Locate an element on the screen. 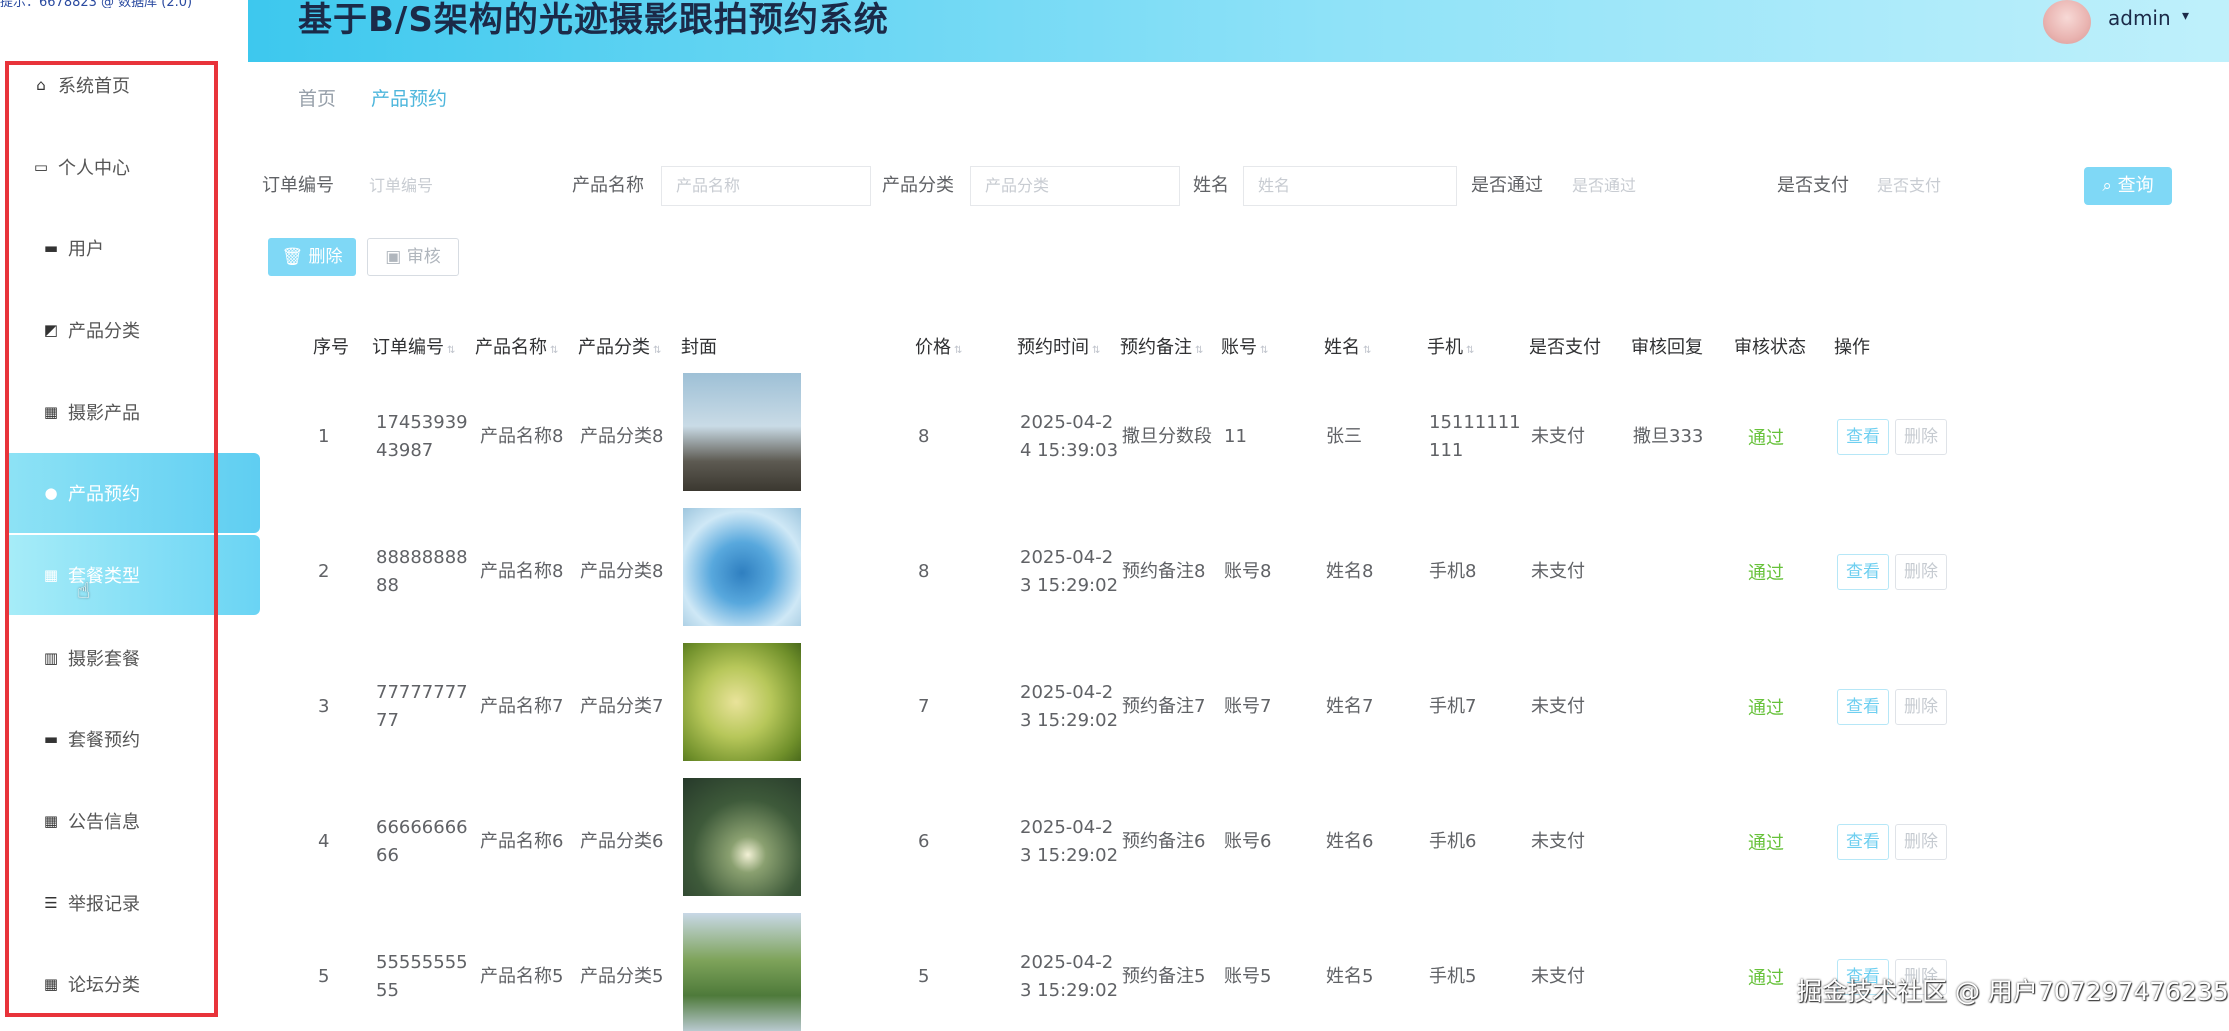 The image size is (2229, 1031). sidebar-item-label: 公告信息 is located at coordinates (104, 822).